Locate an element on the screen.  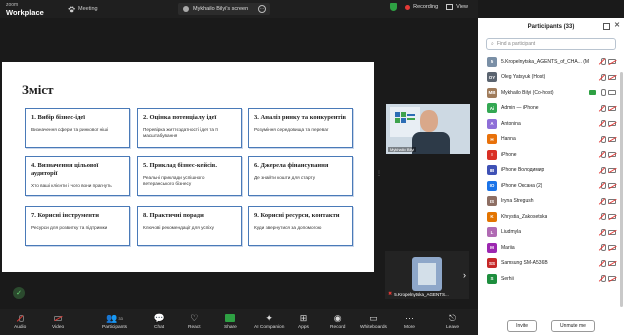
invite-button: Invite is located at coordinates (522, 326).